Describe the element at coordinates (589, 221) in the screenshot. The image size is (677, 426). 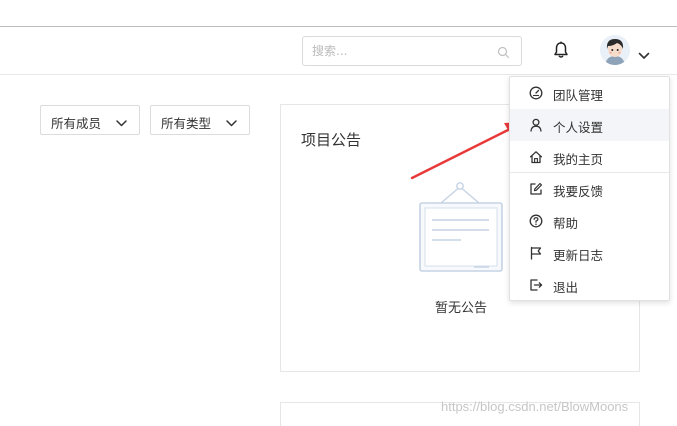
I see `menu-item-help: 帮助` at that location.